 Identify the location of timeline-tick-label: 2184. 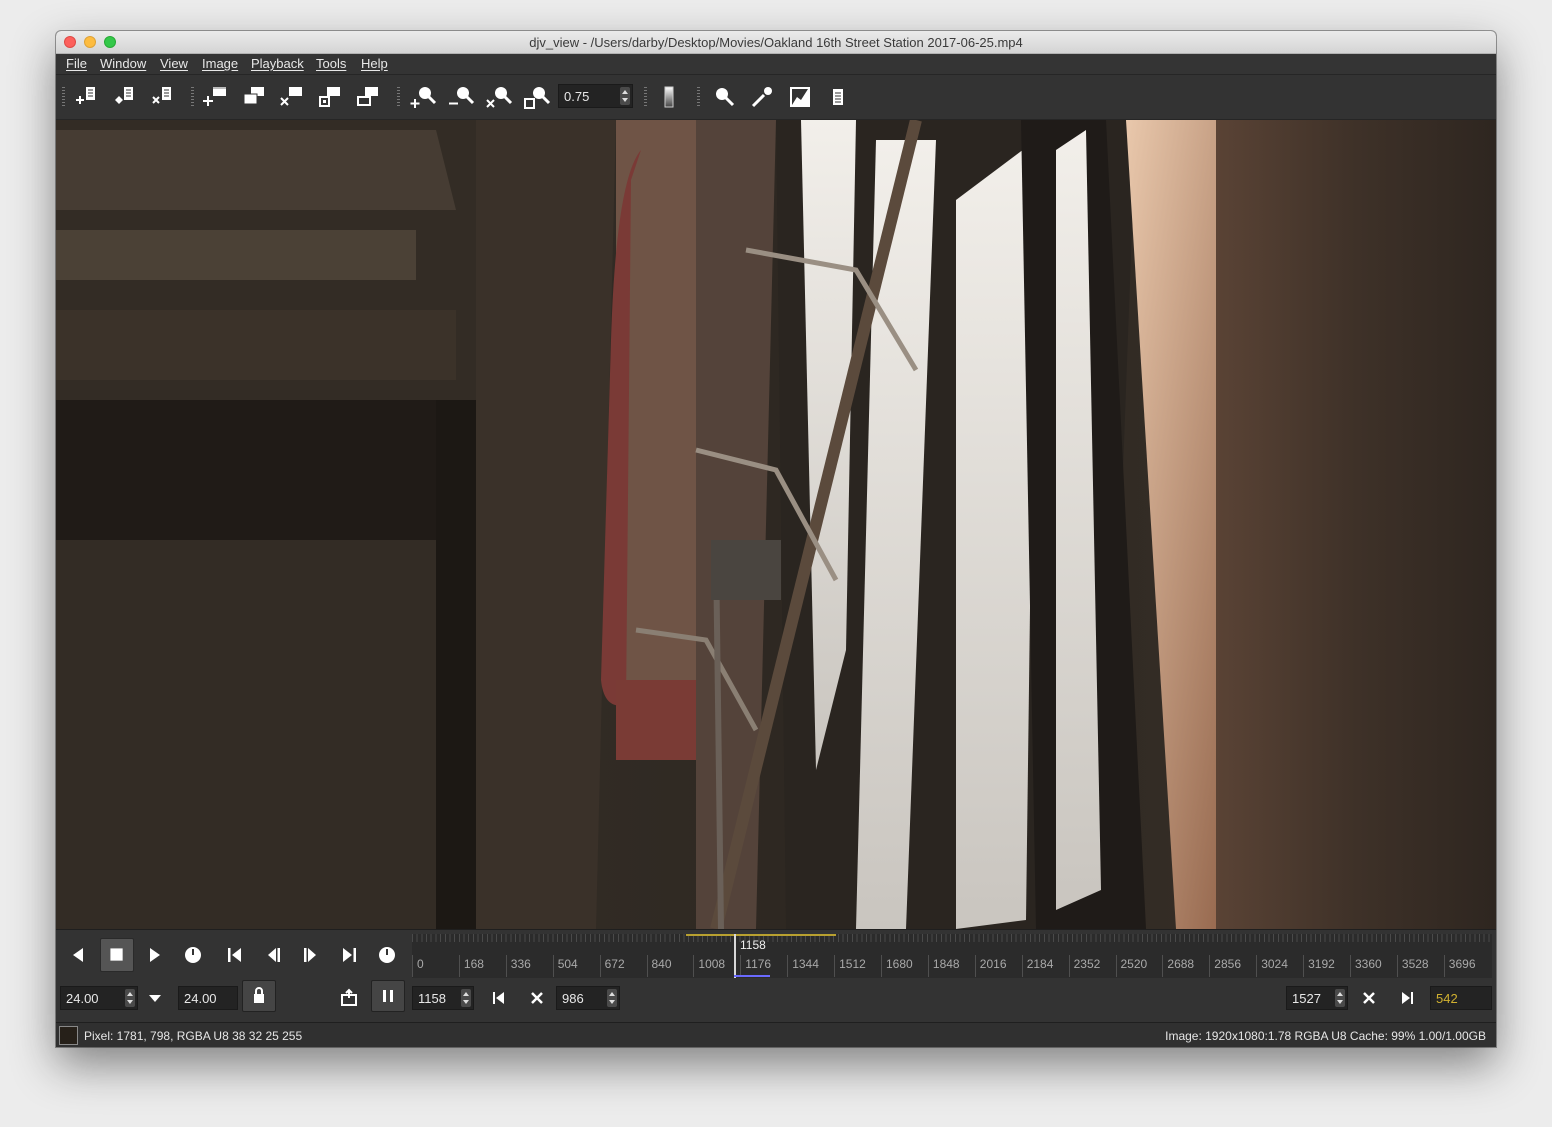
(1037, 966).